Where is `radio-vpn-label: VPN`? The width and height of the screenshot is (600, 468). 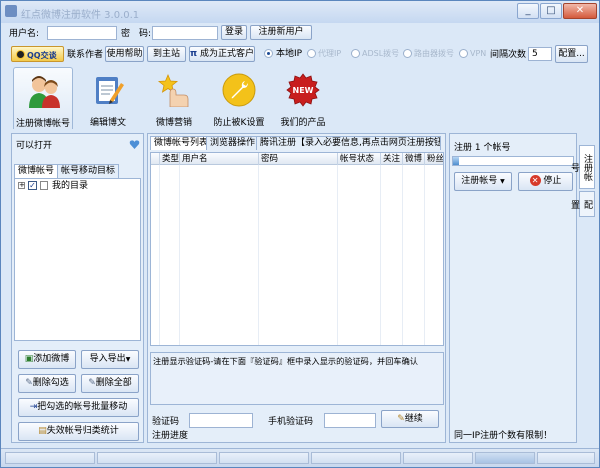
radio-vpn-label: VPN is located at coordinates (478, 53).